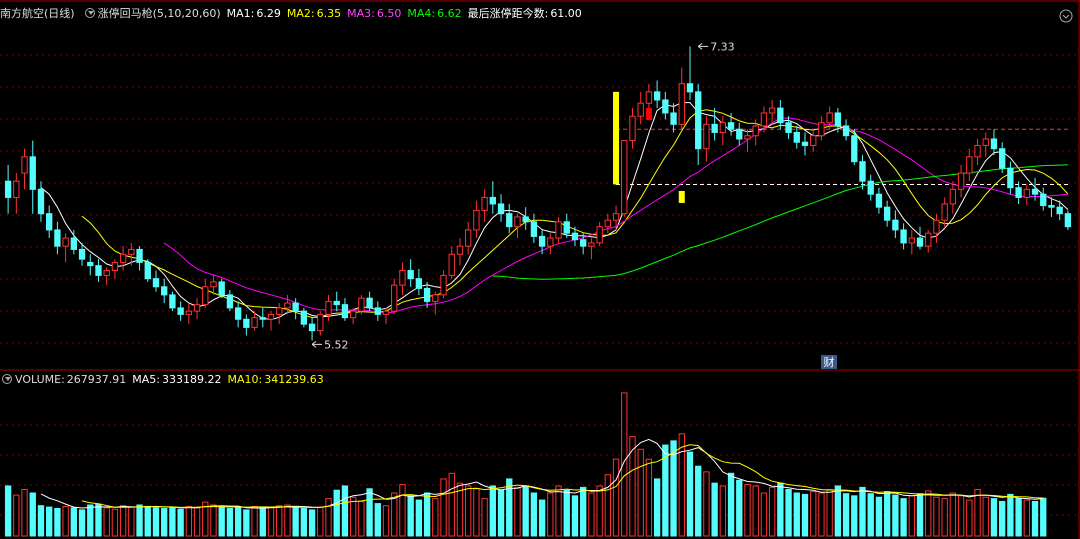  Describe the element at coordinates (1066, 16) in the screenshot. I see `top-right-icon` at that location.